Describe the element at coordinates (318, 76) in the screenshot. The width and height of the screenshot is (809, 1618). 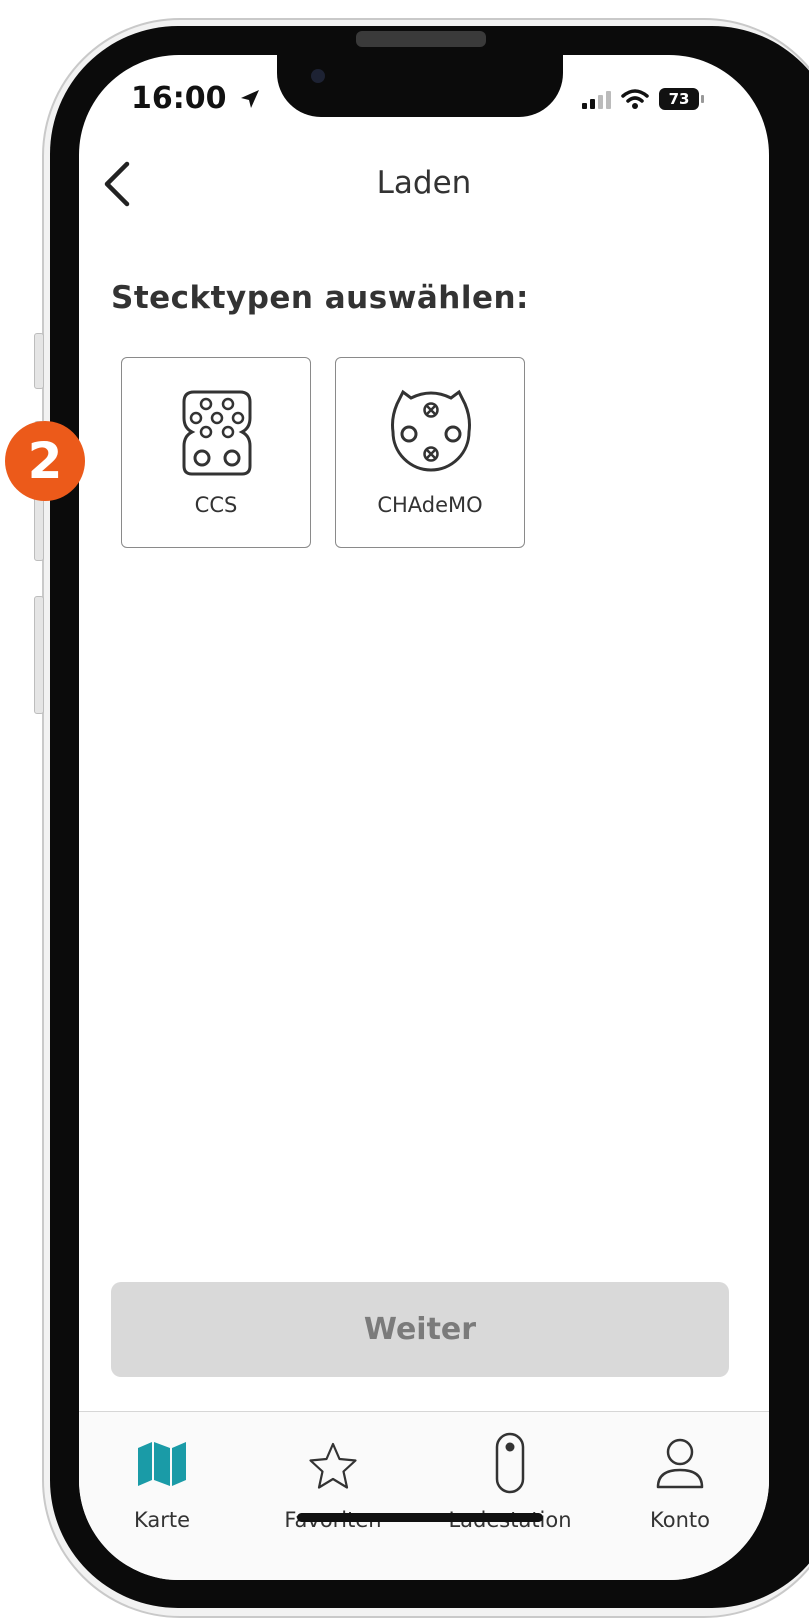
I see `front-camera` at that location.